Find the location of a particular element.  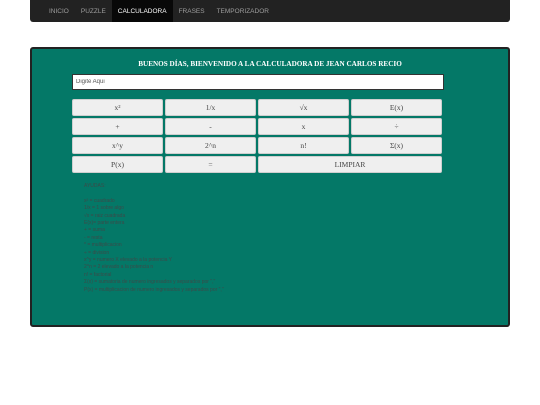

help-line: x² = cuadrado is located at coordinates (99, 200).